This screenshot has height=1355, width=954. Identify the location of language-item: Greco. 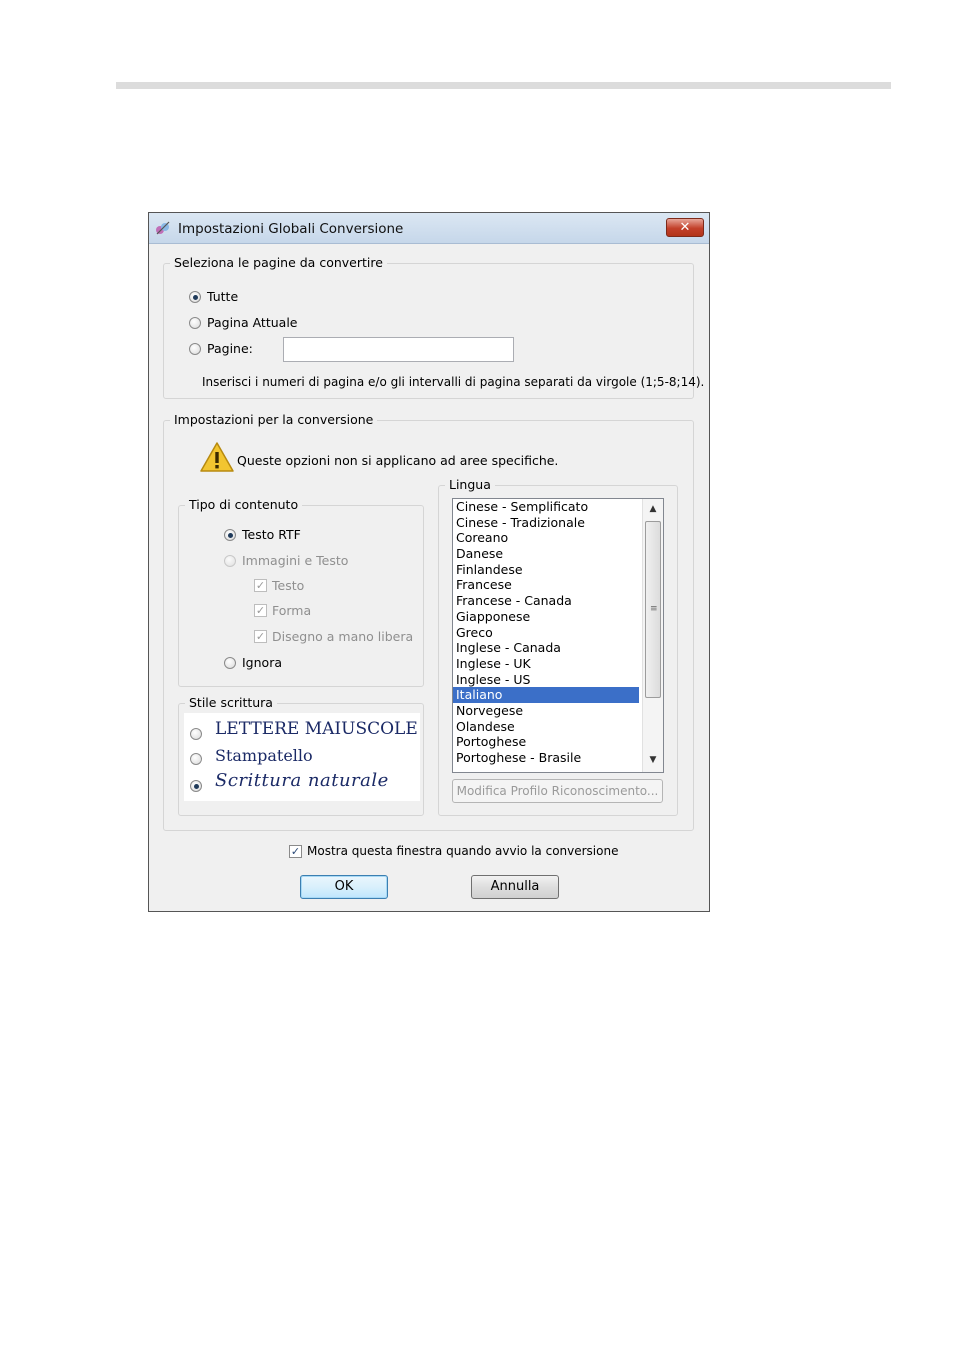
(546, 633).